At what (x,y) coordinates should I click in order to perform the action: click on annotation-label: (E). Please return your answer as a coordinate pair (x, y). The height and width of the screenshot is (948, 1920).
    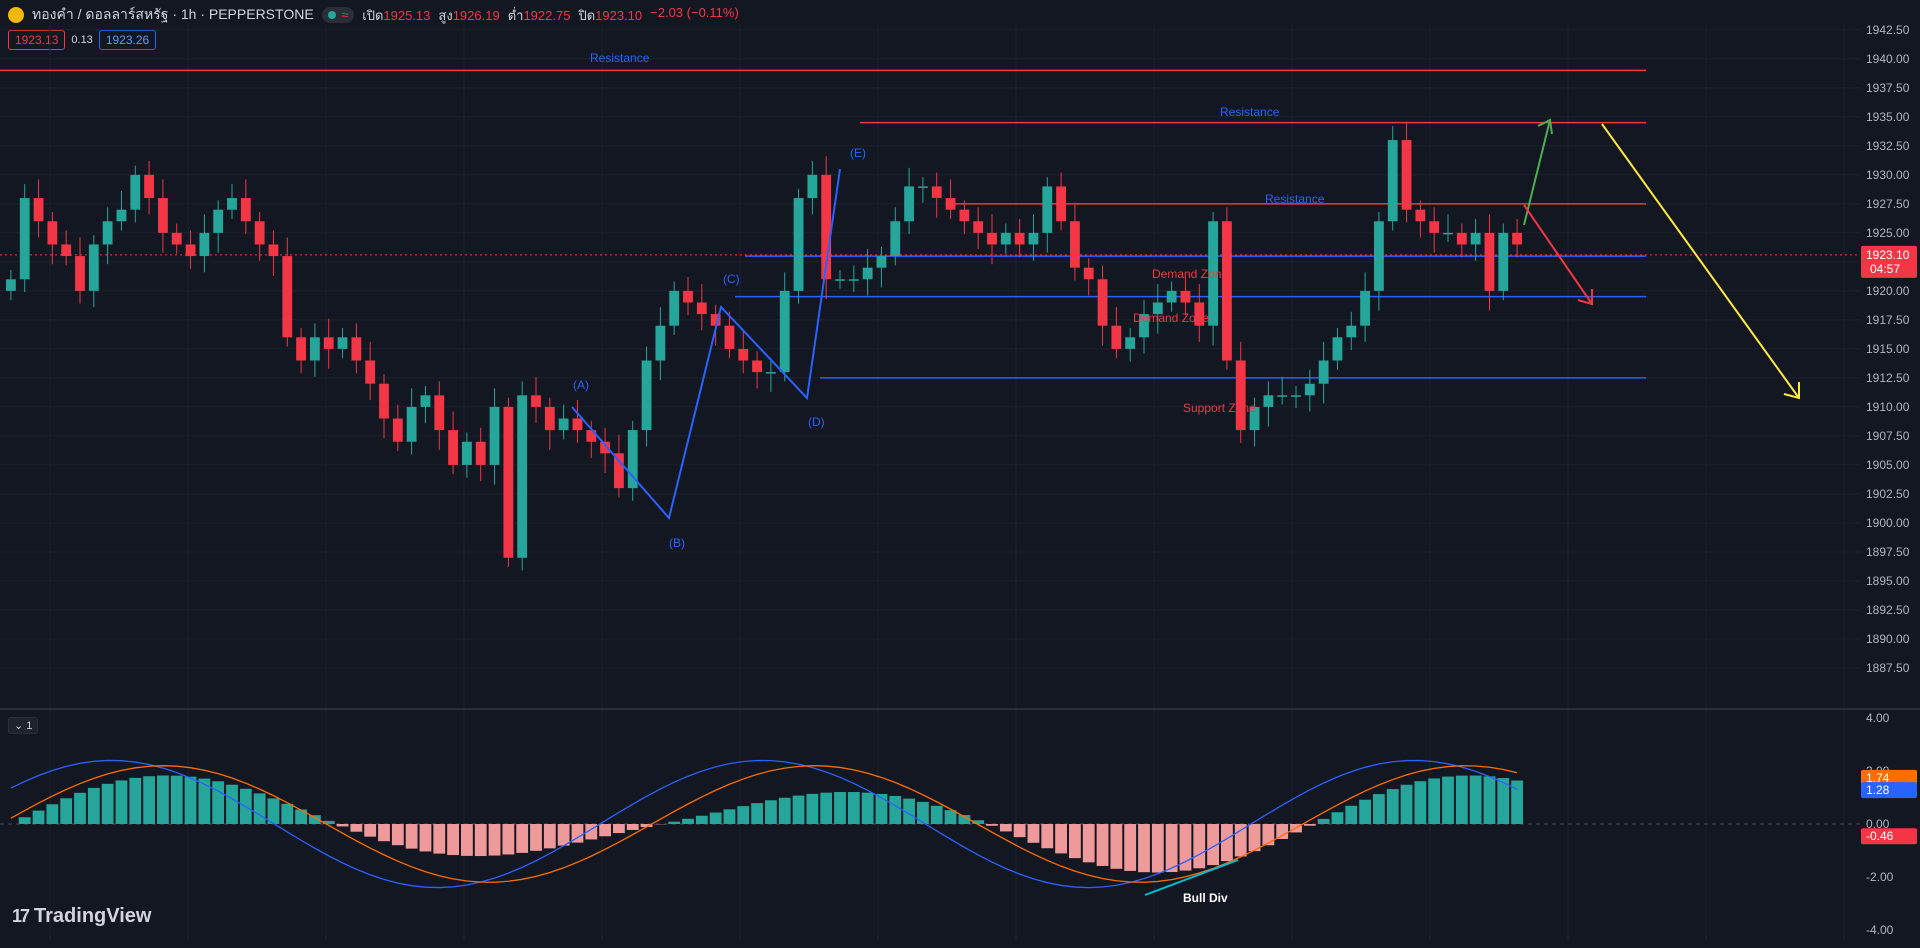
    Looking at the image, I should click on (858, 153).